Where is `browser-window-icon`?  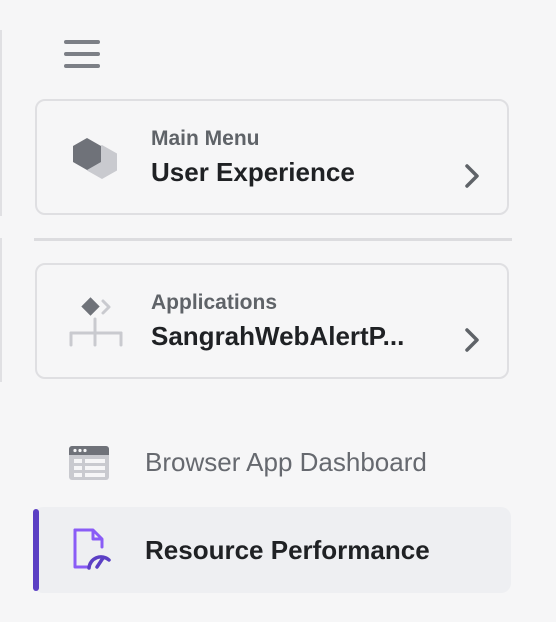
browser-window-icon is located at coordinates (89, 463).